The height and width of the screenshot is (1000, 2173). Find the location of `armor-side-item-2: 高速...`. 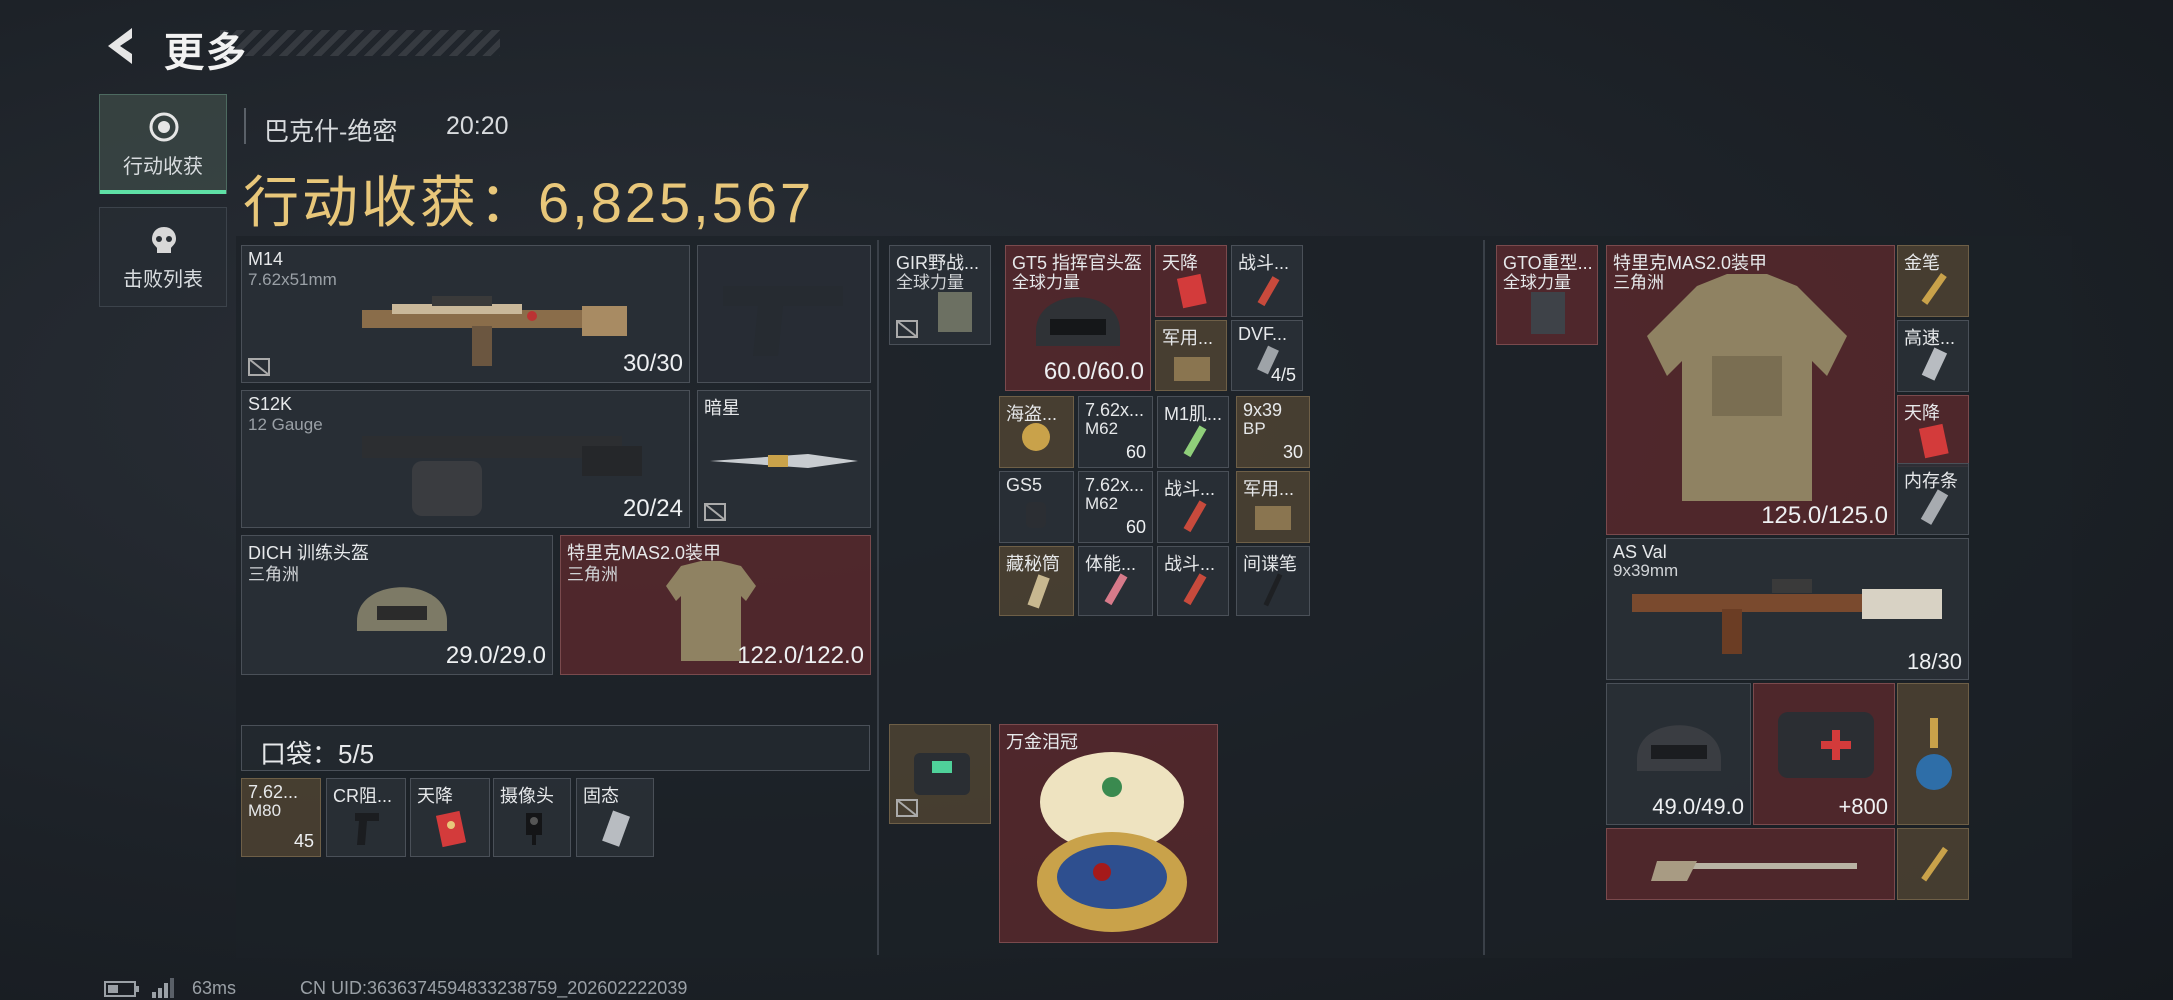

armor-side-item-2: 高速... is located at coordinates (1933, 356).